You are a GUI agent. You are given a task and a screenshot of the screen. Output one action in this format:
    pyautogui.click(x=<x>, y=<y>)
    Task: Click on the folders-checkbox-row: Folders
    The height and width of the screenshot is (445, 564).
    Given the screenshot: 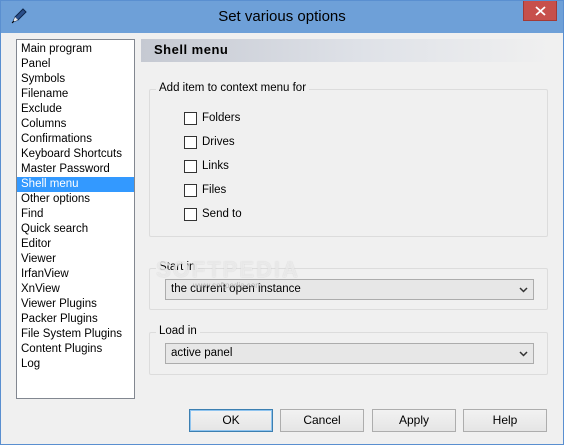 What is the action you would take?
    pyautogui.click(x=212, y=118)
    